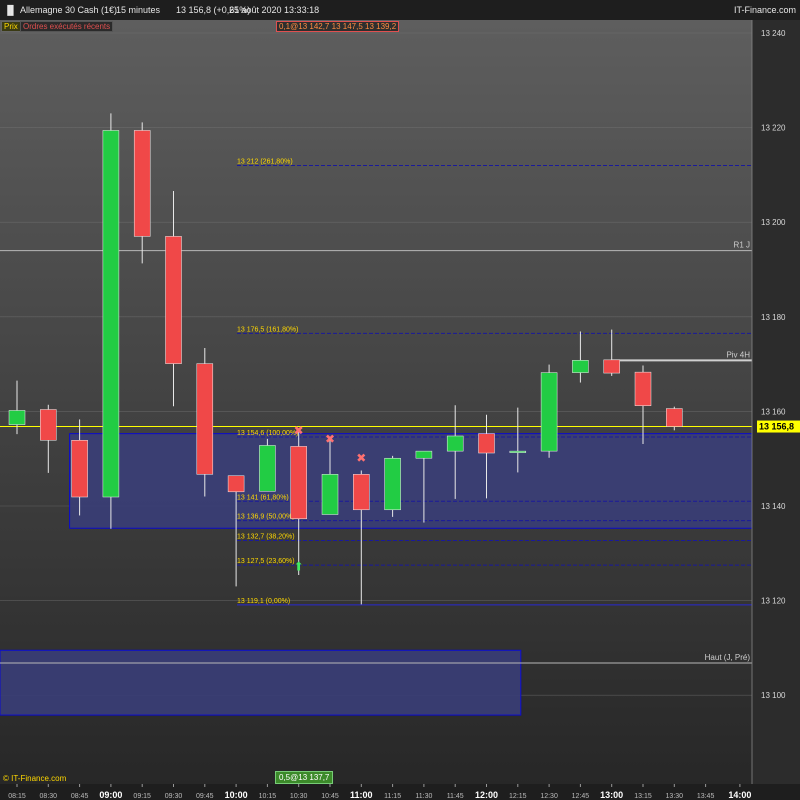 The height and width of the screenshot is (800, 800). Describe the element at coordinates (205, 796) in the screenshot. I see `x-tick-label: 09:45` at that location.